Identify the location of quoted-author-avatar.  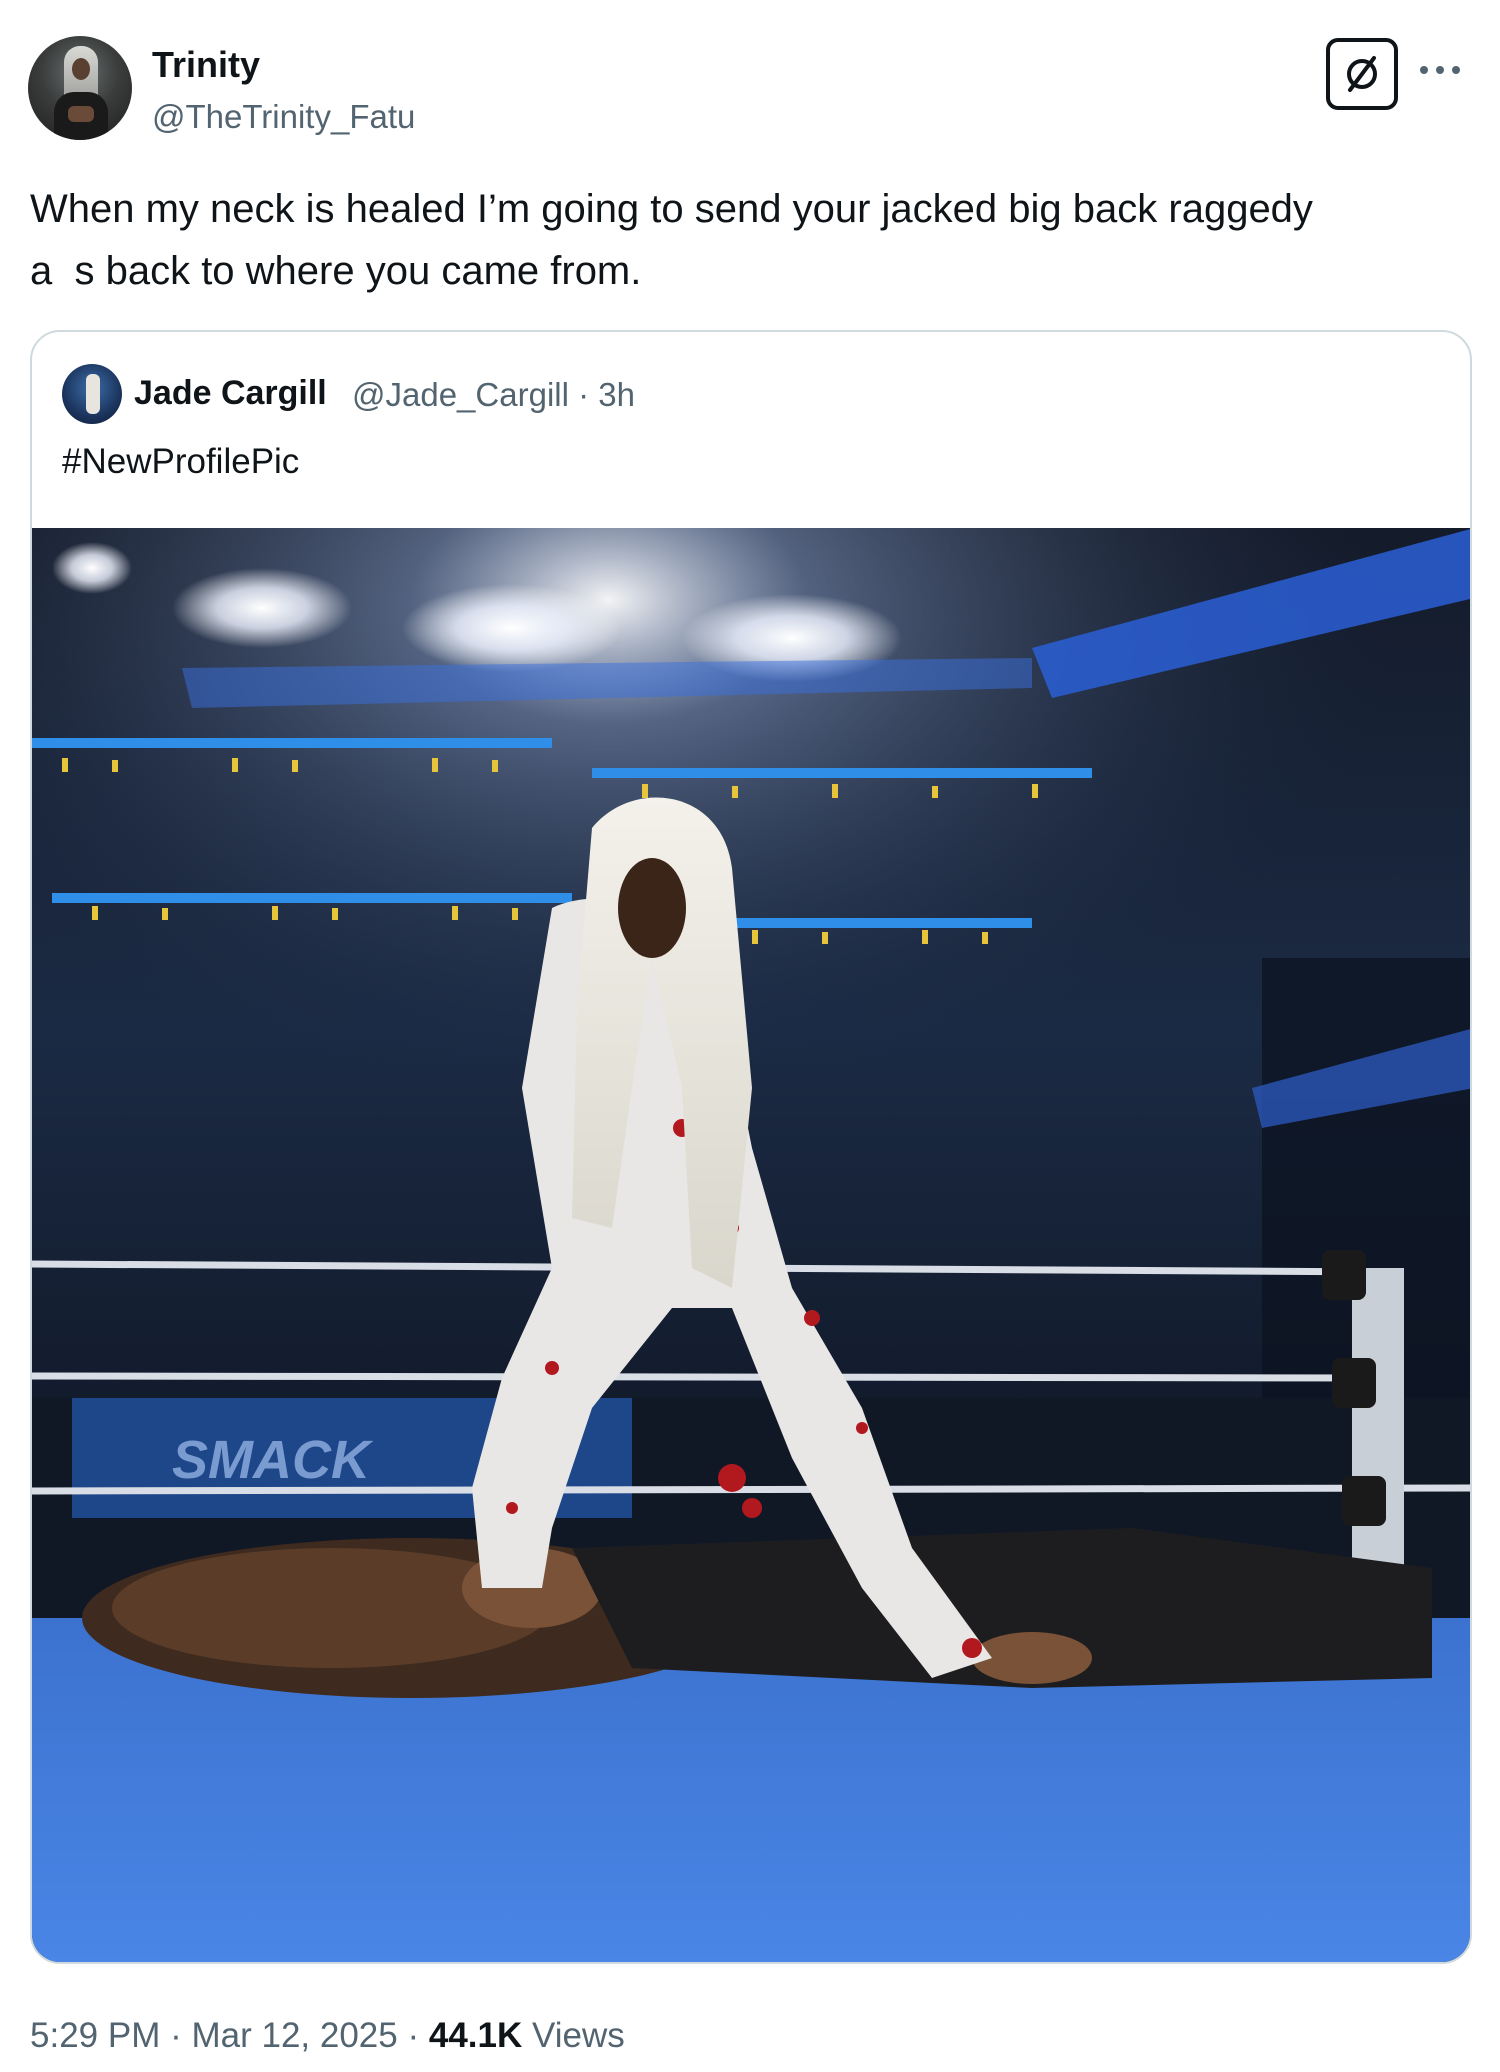
(92, 394).